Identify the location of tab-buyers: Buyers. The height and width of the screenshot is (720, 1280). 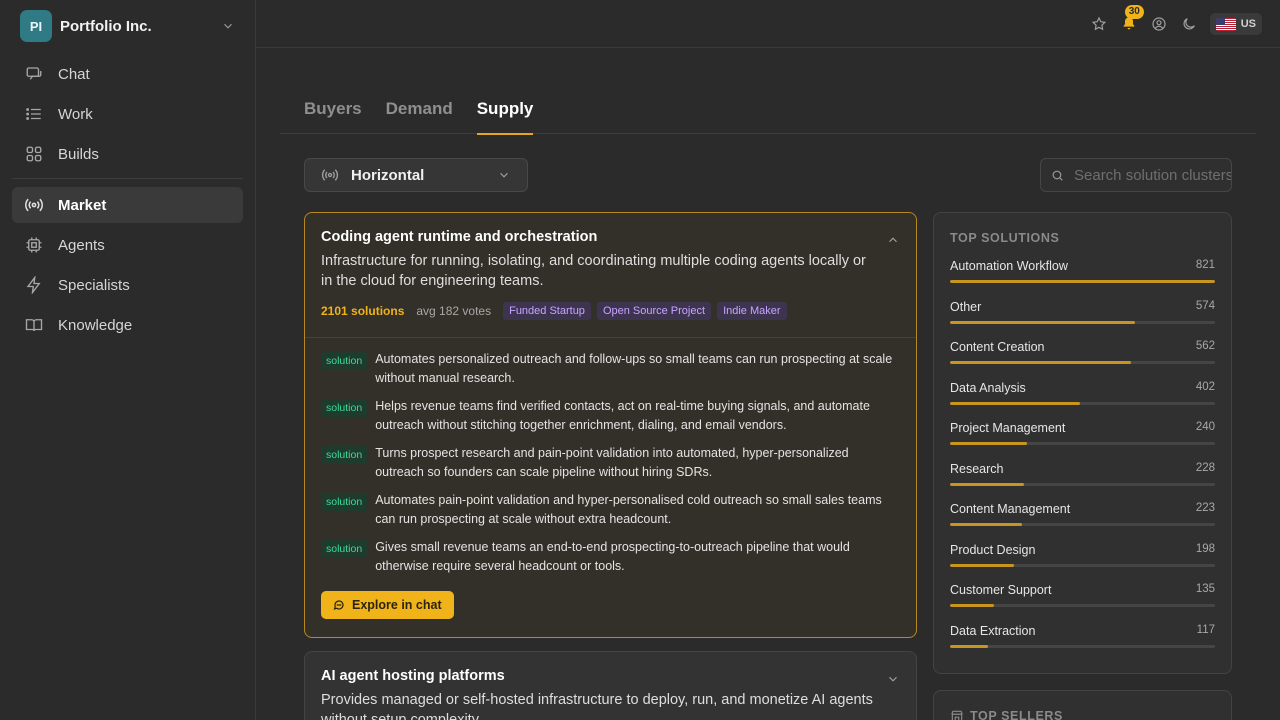
(333, 112).